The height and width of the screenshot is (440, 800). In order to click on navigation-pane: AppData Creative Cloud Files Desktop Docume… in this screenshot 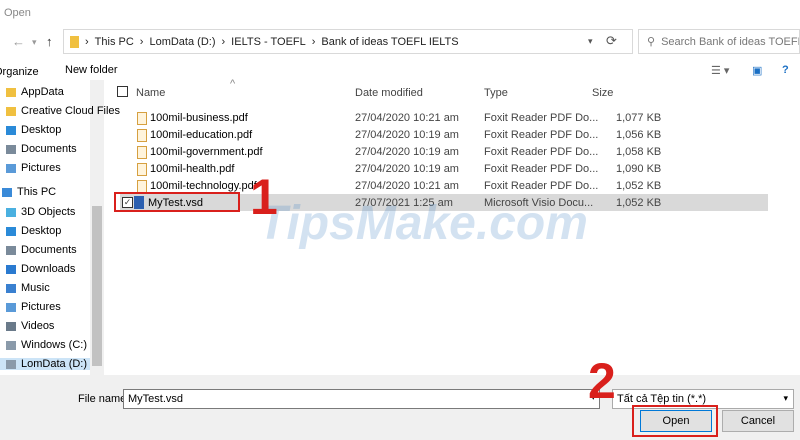, I will do `click(60, 227)`.